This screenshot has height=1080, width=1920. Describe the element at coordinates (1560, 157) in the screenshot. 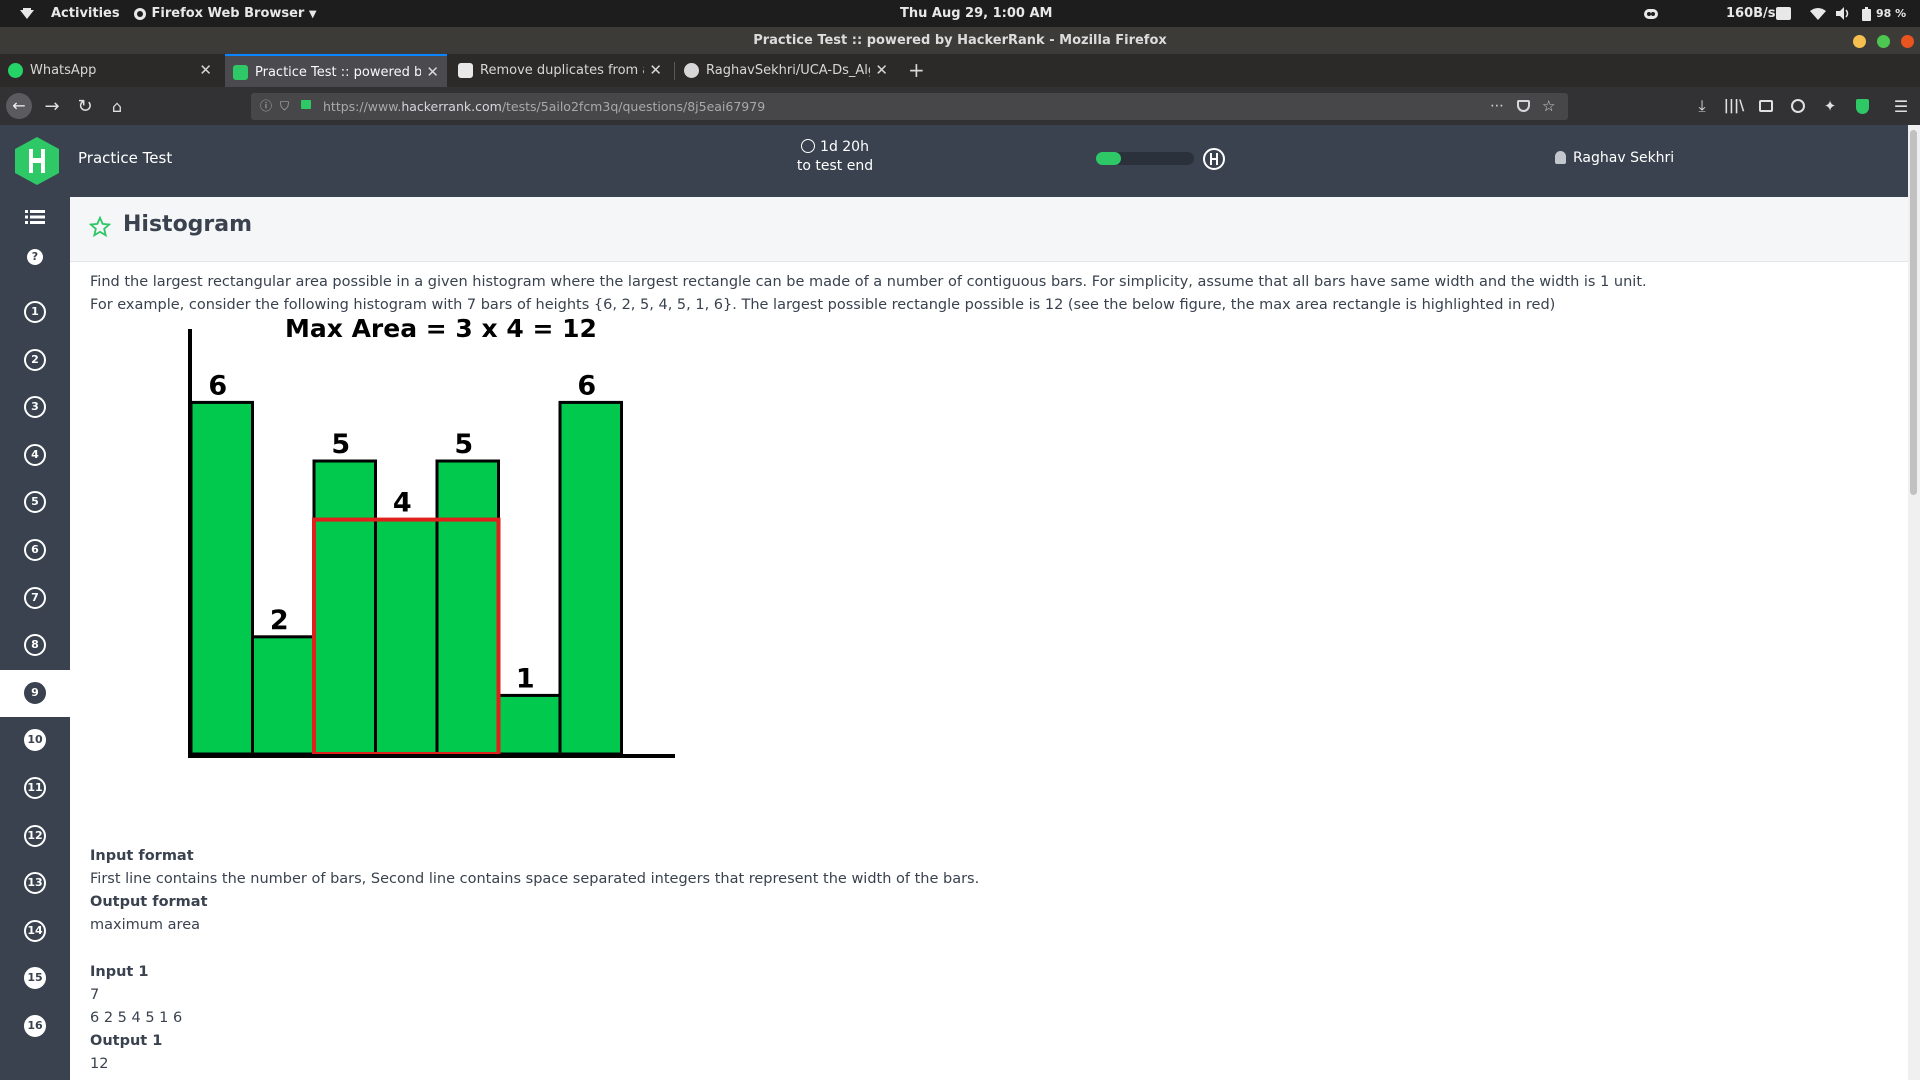

I see `user-icon` at that location.